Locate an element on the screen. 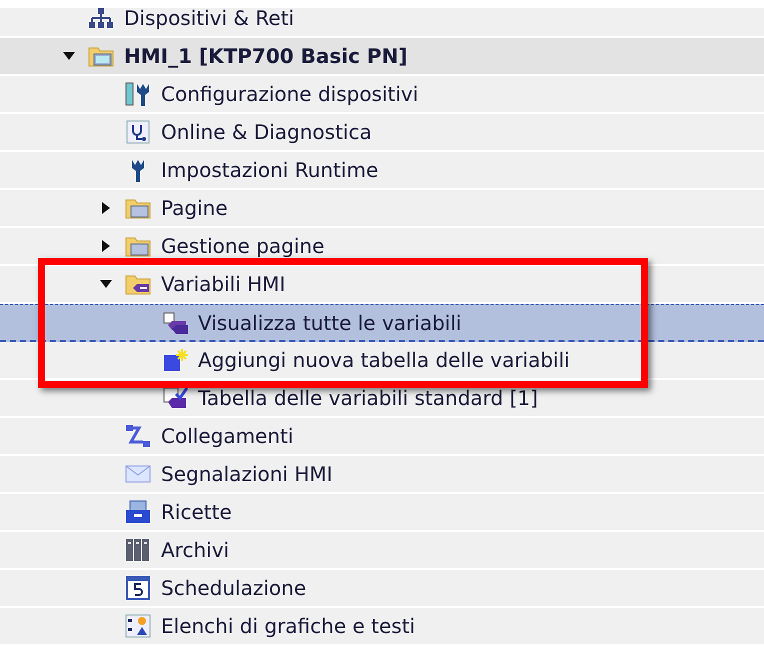 This screenshot has height=646, width=764. tree-item: Pagine is located at coordinates (382, 209).